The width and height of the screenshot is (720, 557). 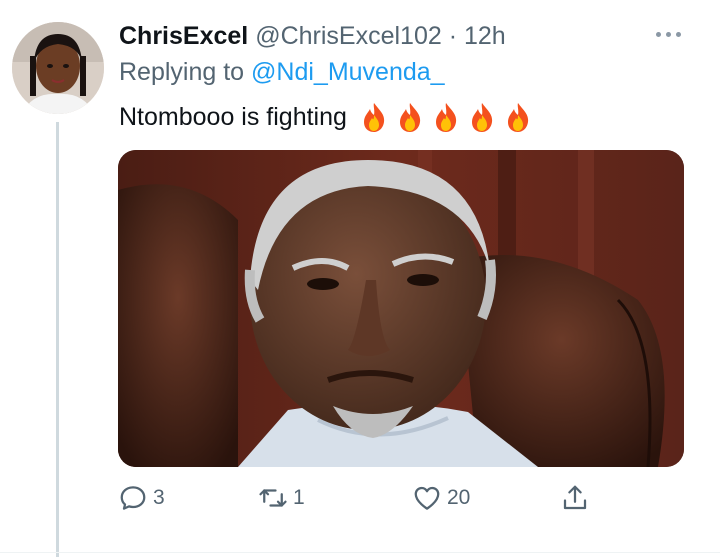 I want to click on tweet-actions: 3 1 20, so click(x=358, y=498).